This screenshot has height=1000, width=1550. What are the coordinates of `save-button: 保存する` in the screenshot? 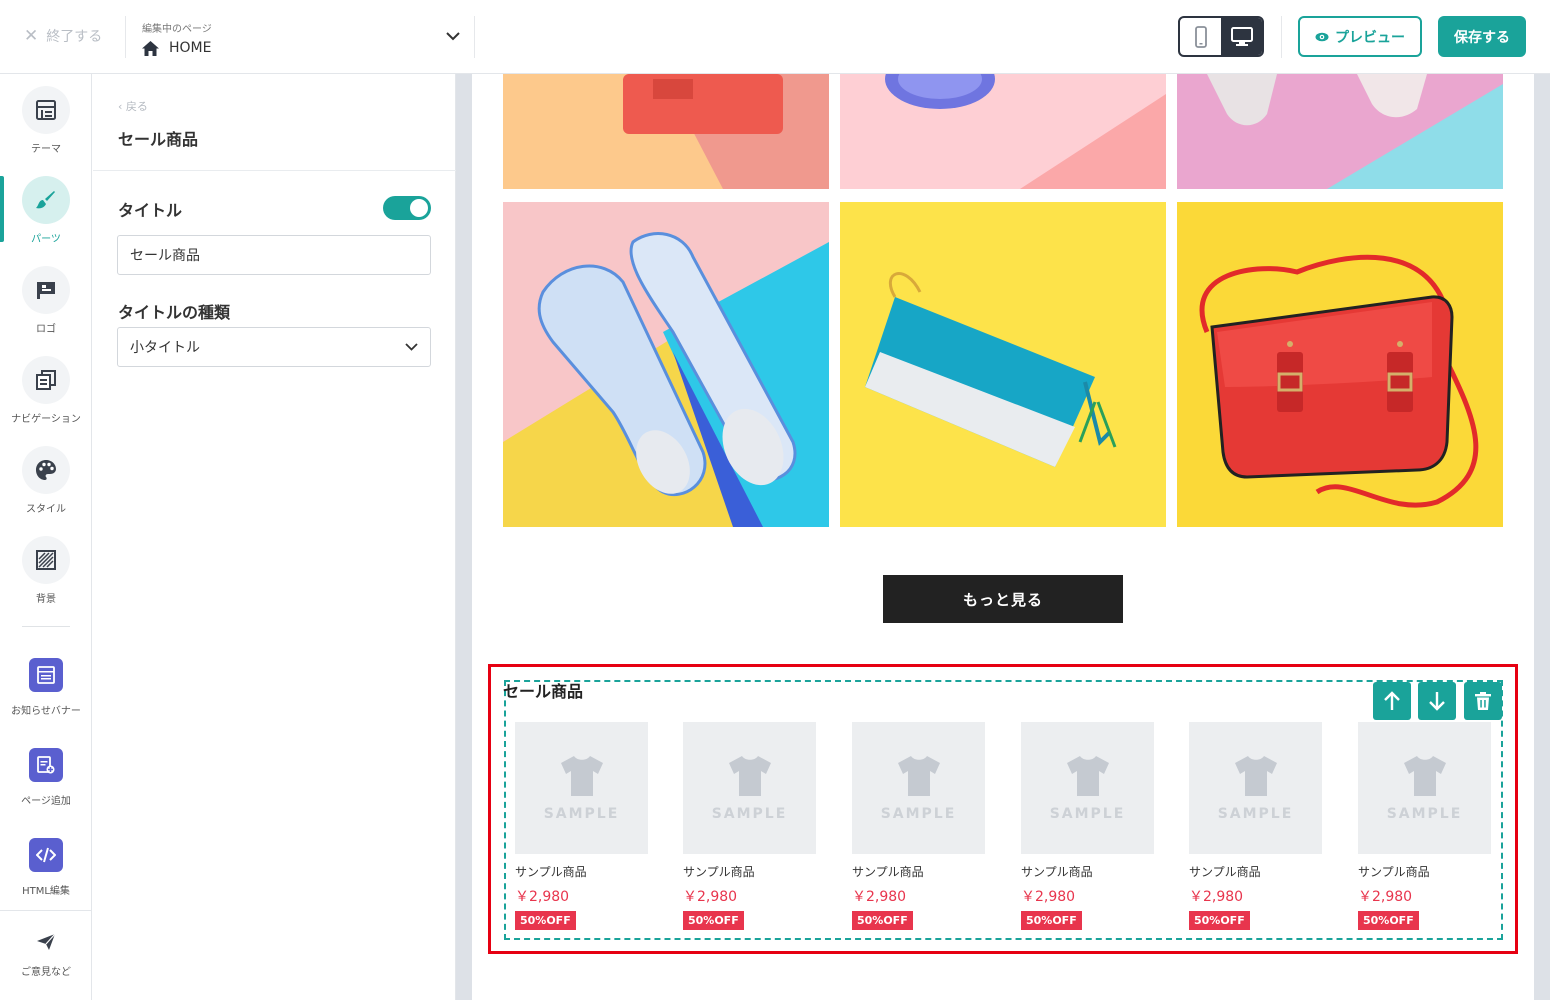 It's located at (1482, 36).